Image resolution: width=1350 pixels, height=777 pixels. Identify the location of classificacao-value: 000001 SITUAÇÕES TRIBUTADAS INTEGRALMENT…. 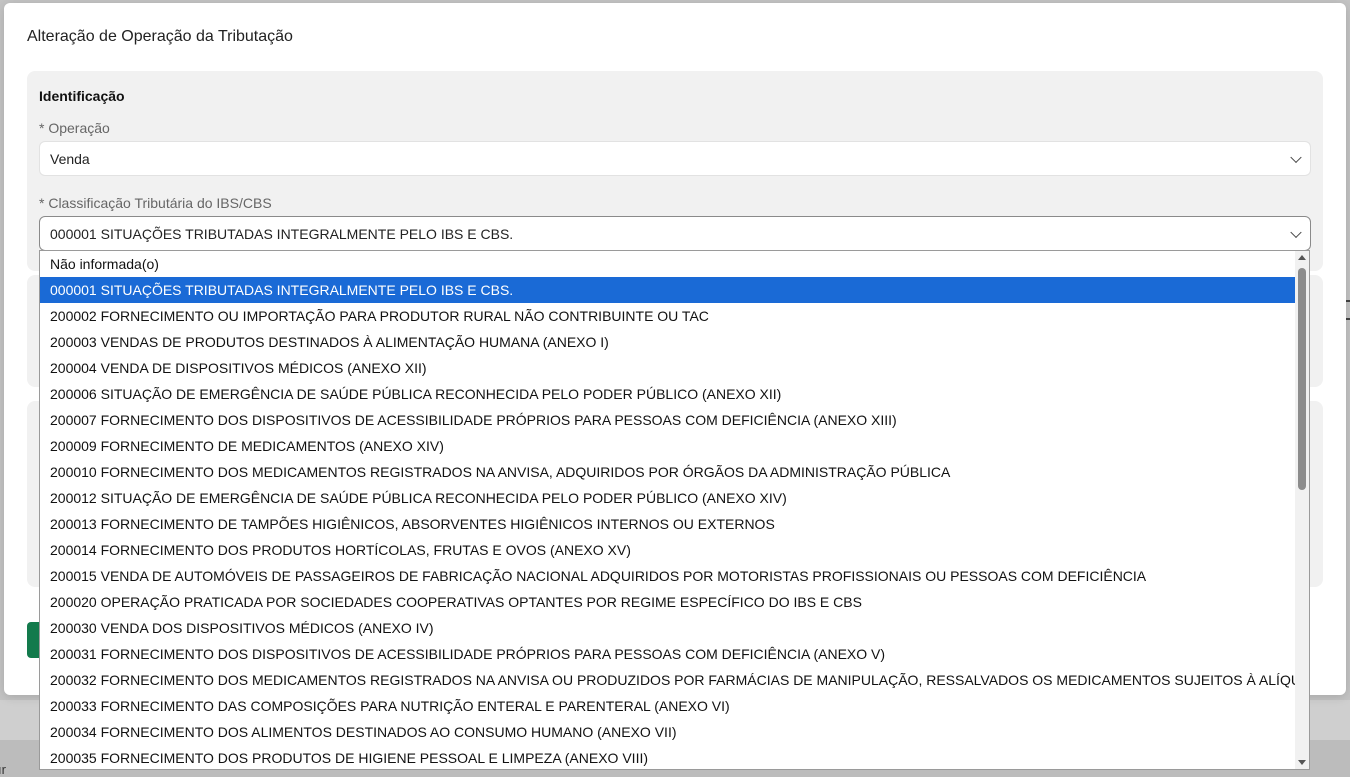
(282, 233).